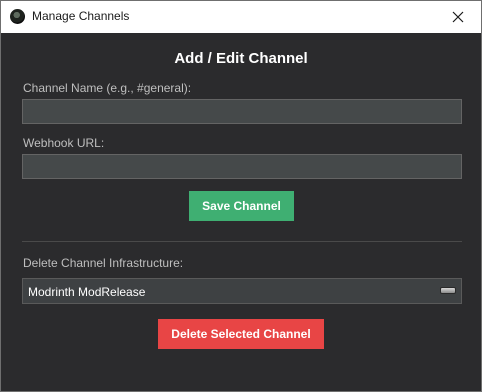 The height and width of the screenshot is (392, 482). I want to click on delete-selected-channel-button: Delete Selected Channel, so click(241, 334).